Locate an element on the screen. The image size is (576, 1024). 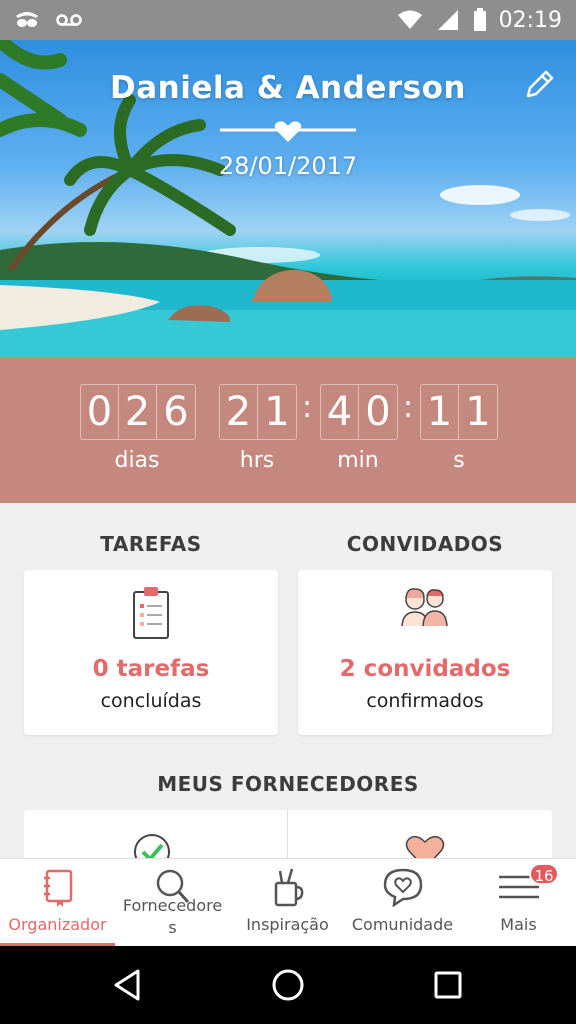
back-icon is located at coordinates (128, 985).